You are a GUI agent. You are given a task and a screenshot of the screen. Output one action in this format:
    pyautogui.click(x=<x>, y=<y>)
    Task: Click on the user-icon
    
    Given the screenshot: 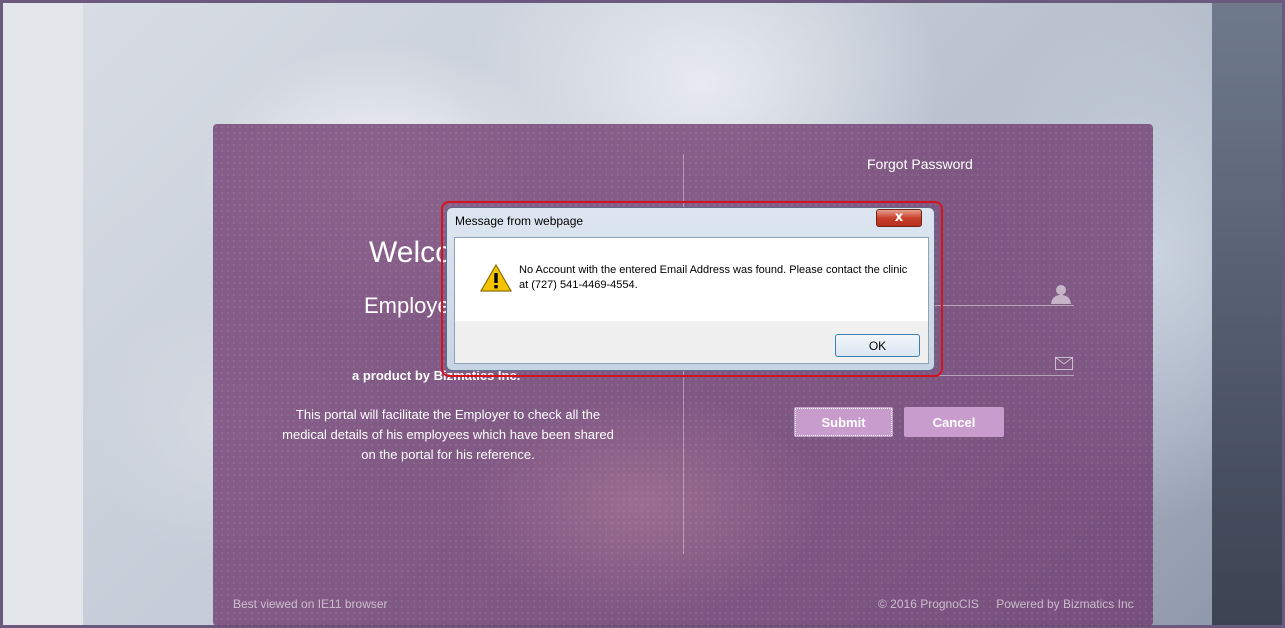 What is the action you would take?
    pyautogui.click(x=1061, y=294)
    